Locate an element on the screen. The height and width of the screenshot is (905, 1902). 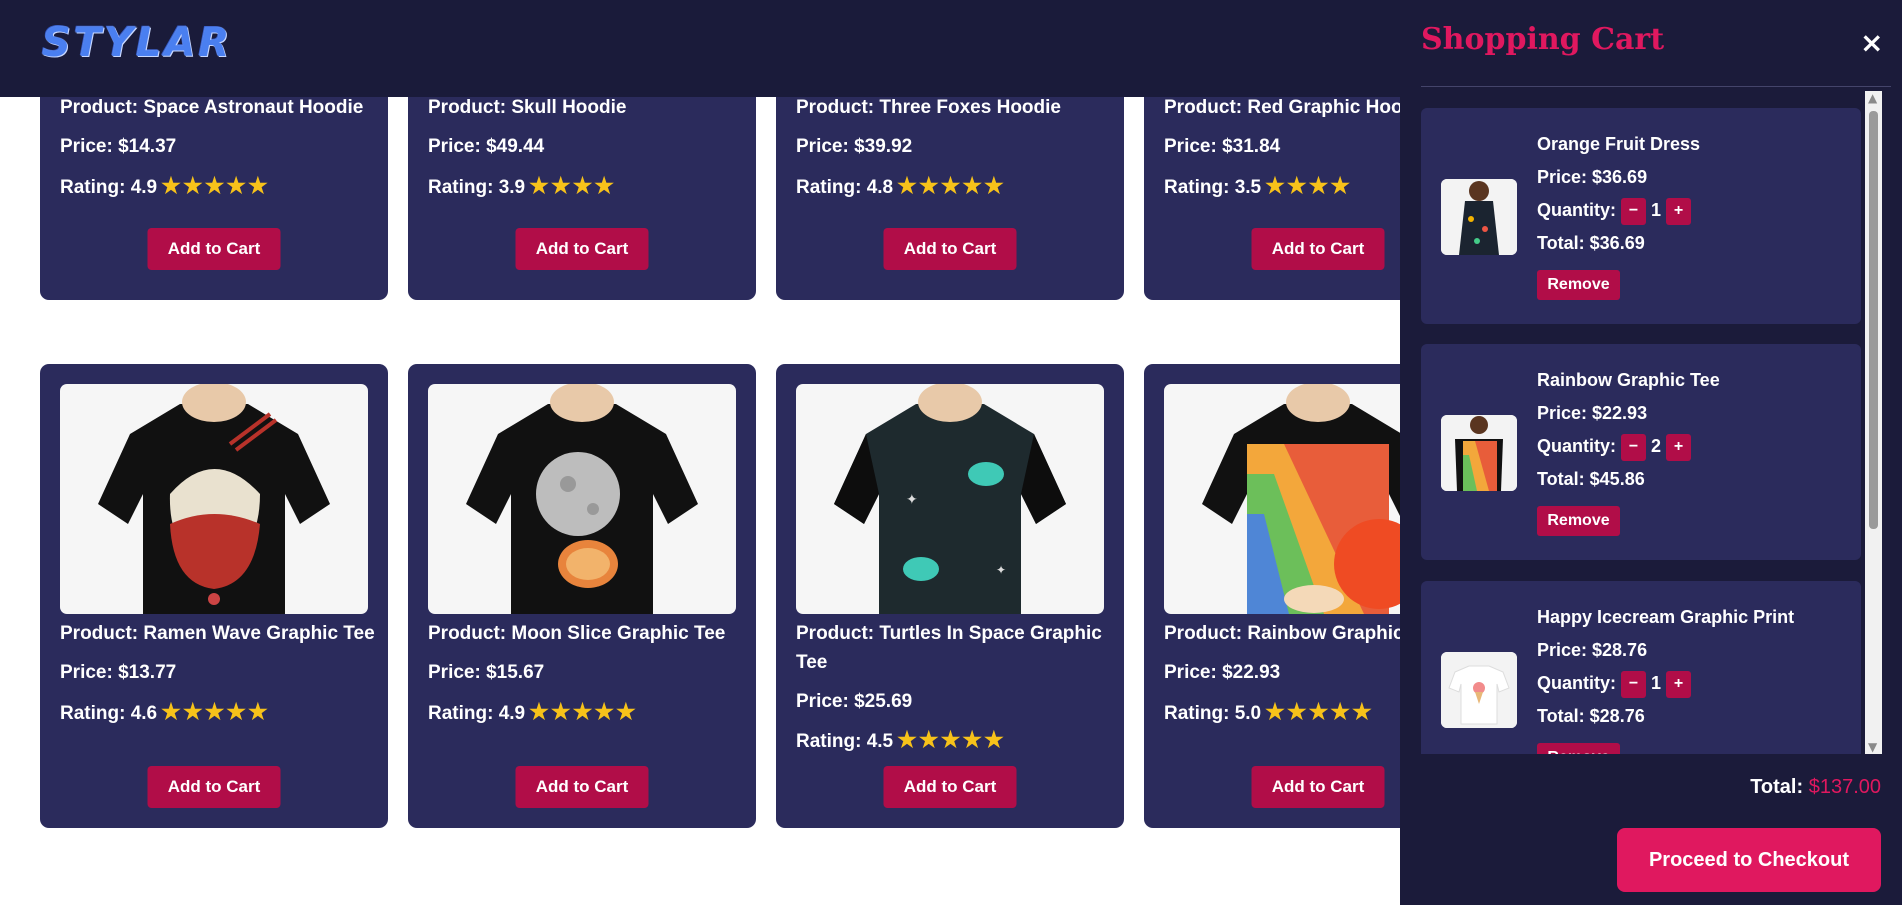
cart-item-price: Price: $28.76 is located at coordinates (1592, 650).